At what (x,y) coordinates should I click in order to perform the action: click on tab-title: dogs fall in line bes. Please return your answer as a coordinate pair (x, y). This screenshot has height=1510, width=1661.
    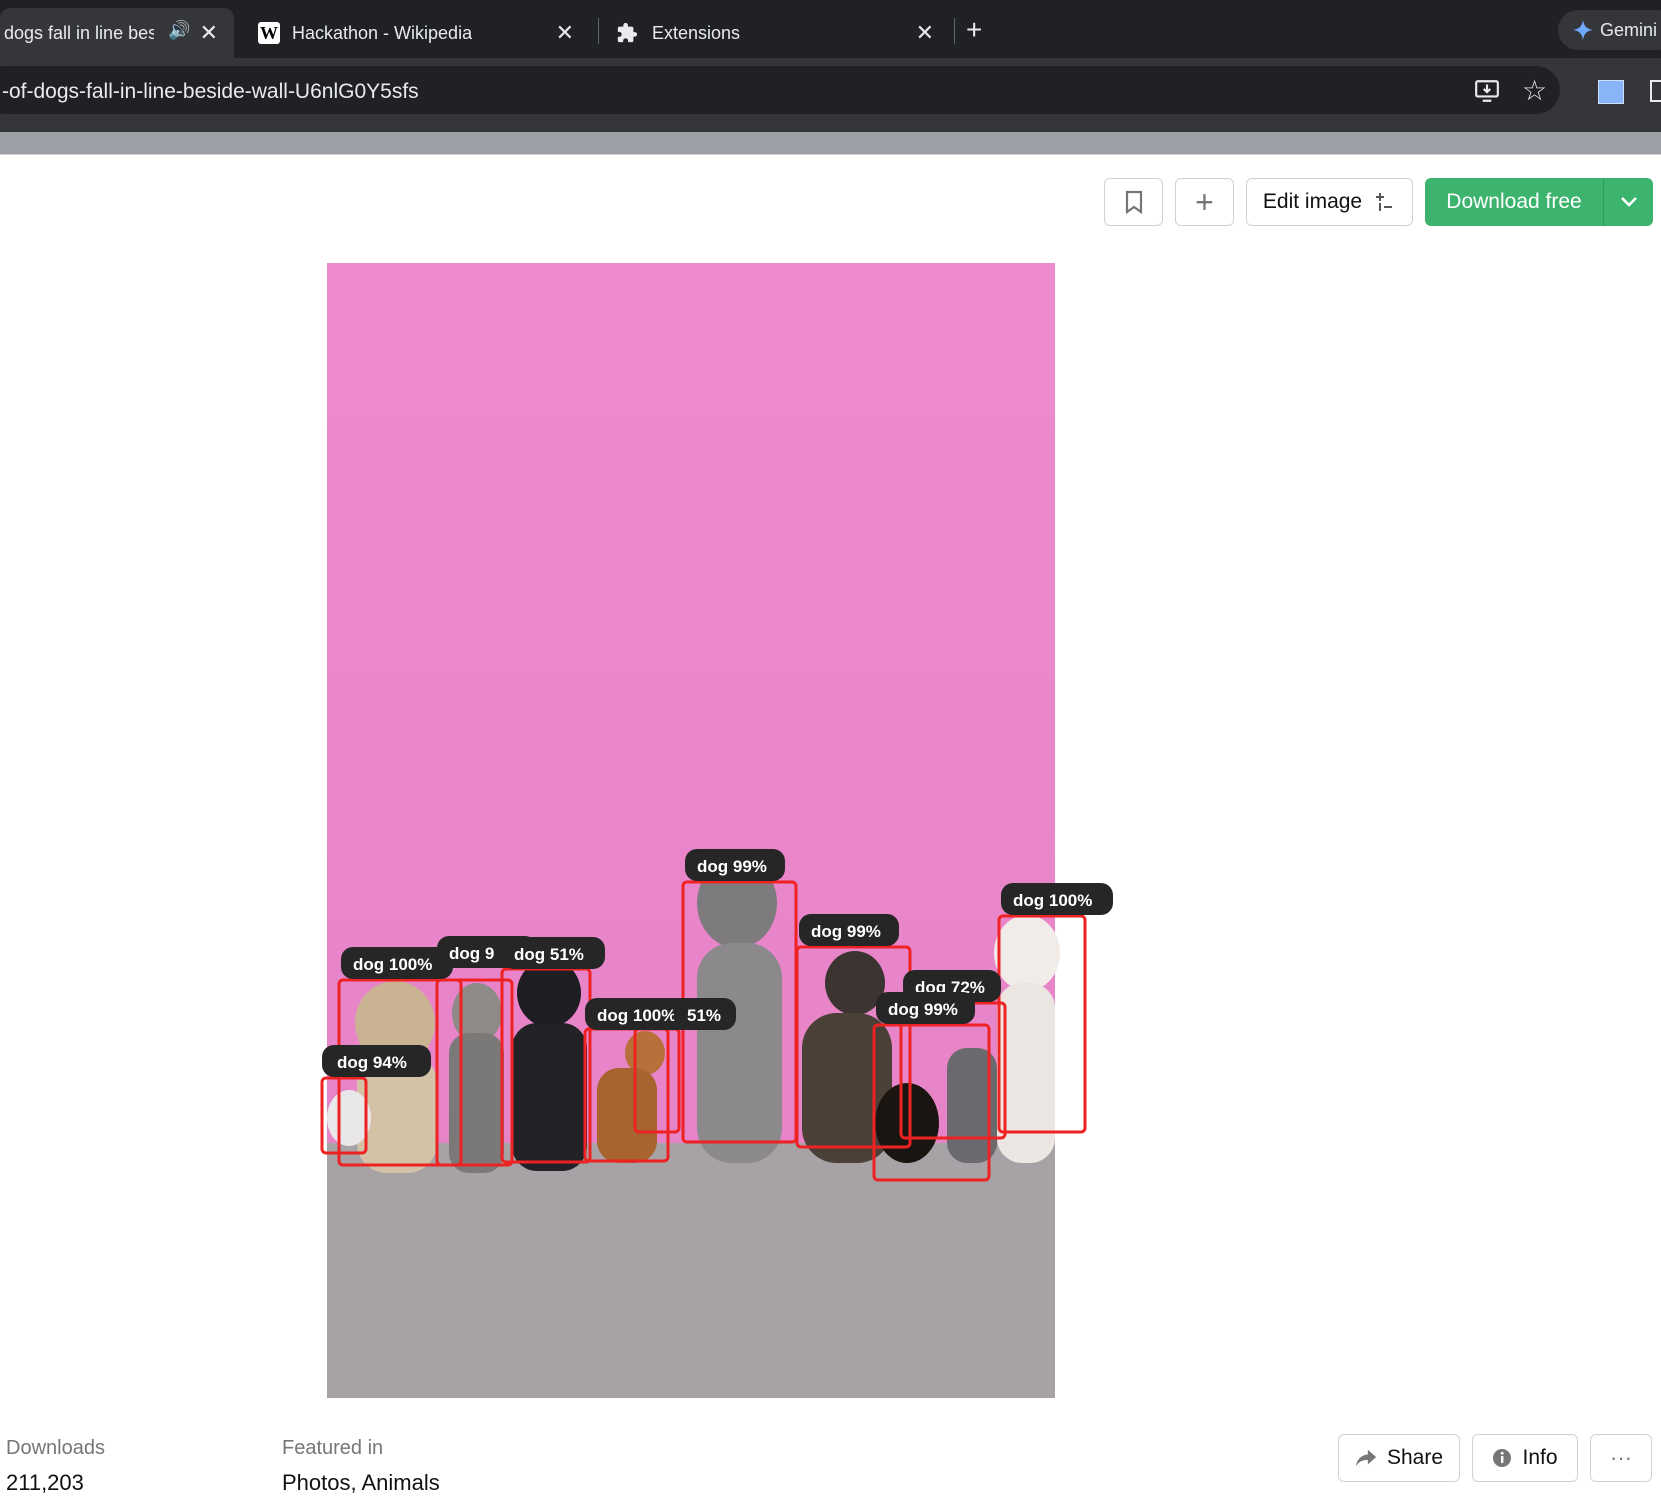
    Looking at the image, I should click on (79, 32).